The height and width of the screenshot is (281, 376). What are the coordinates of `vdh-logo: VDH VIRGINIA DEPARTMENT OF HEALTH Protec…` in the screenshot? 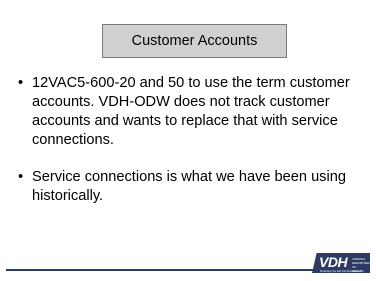 It's located at (341, 263).